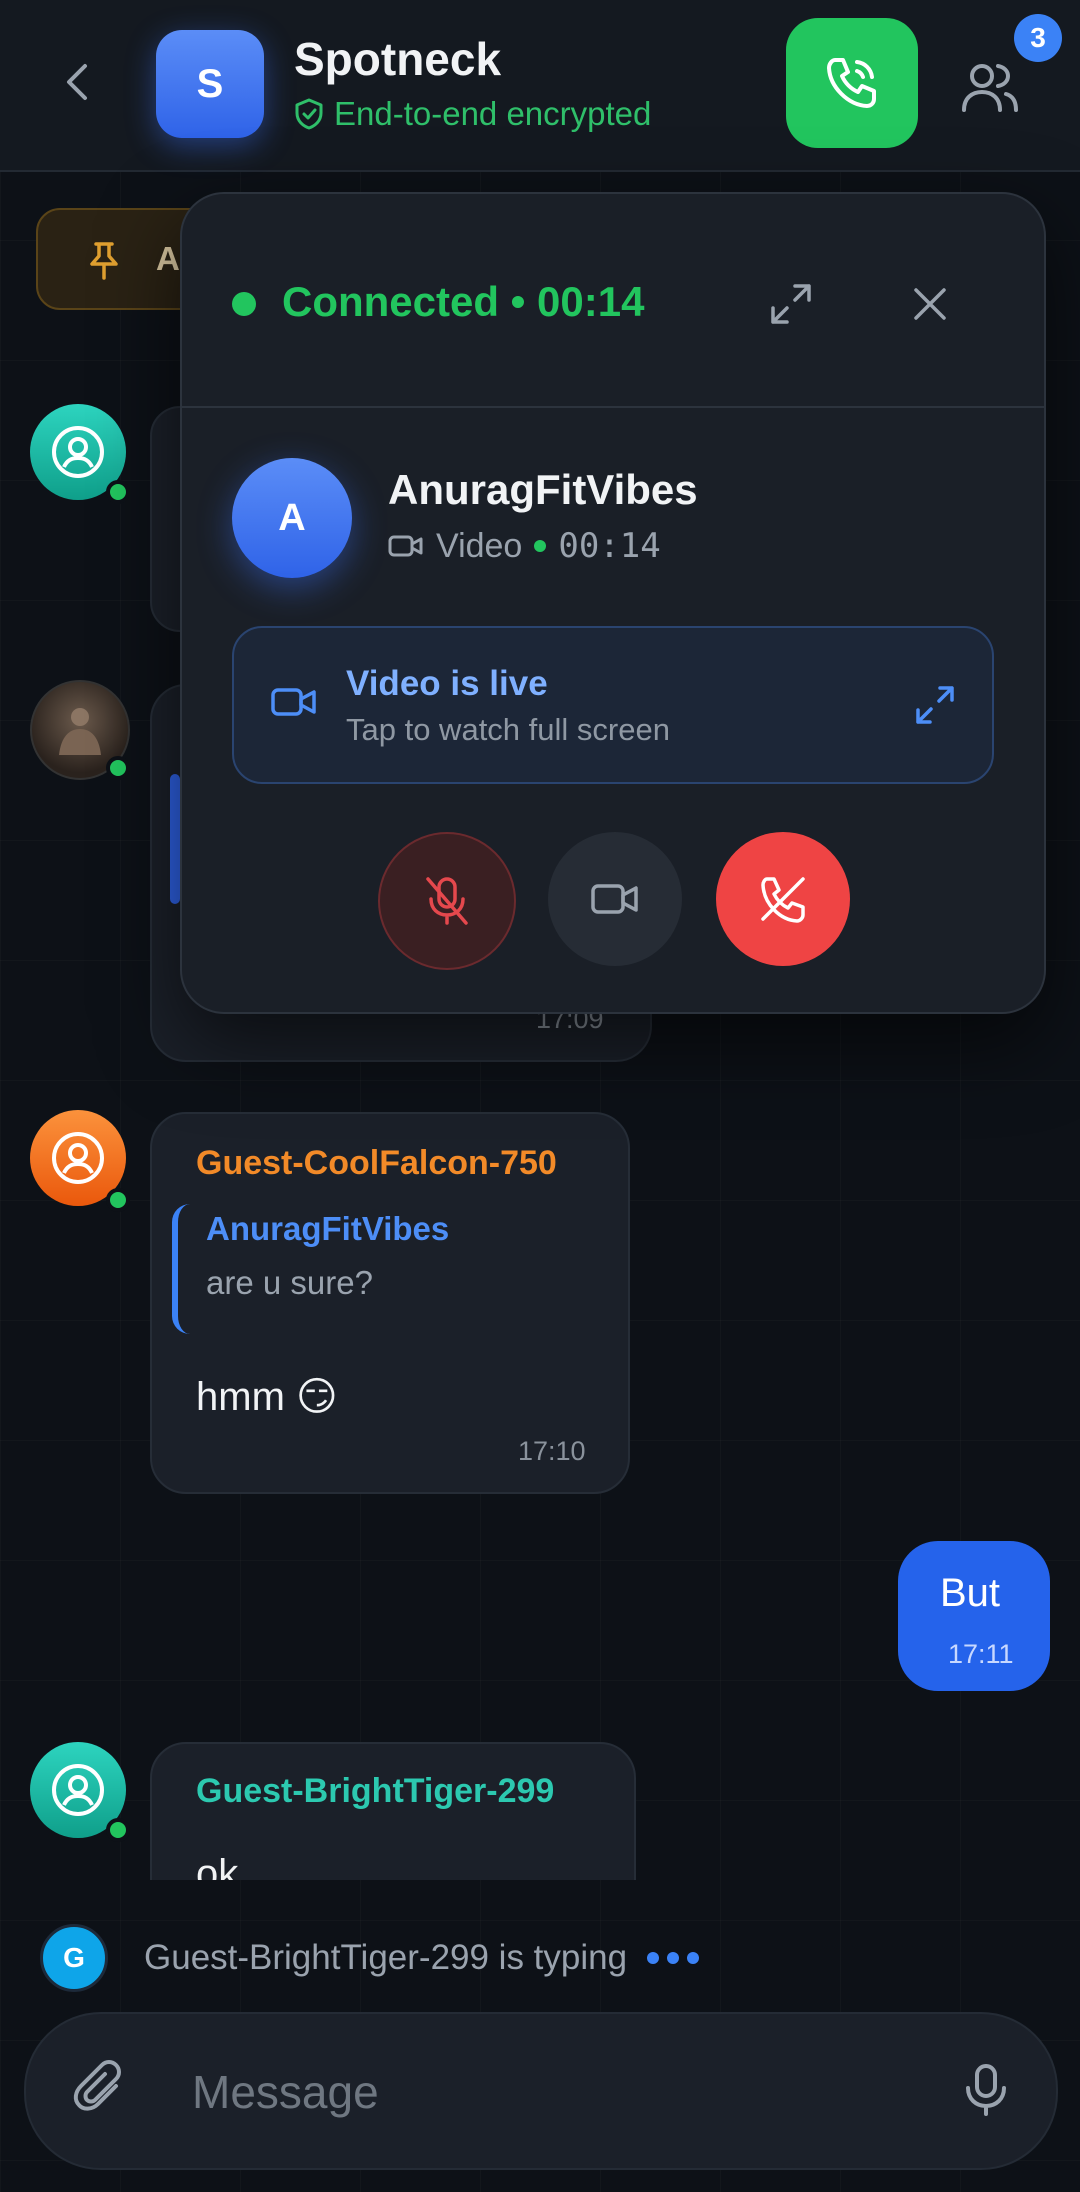 The width and height of the screenshot is (1080, 2192). What do you see at coordinates (673, 1958) in the screenshot?
I see `typing-dots` at bounding box center [673, 1958].